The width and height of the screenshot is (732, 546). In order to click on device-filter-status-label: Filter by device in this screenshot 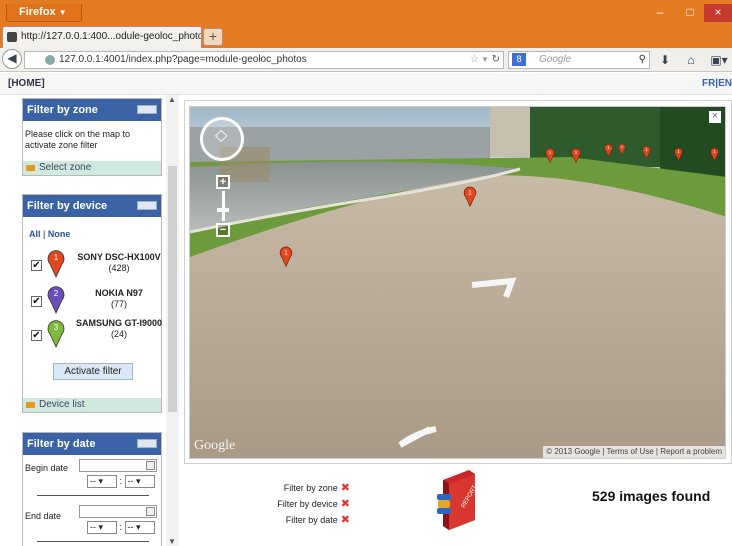, I will do `click(307, 504)`.